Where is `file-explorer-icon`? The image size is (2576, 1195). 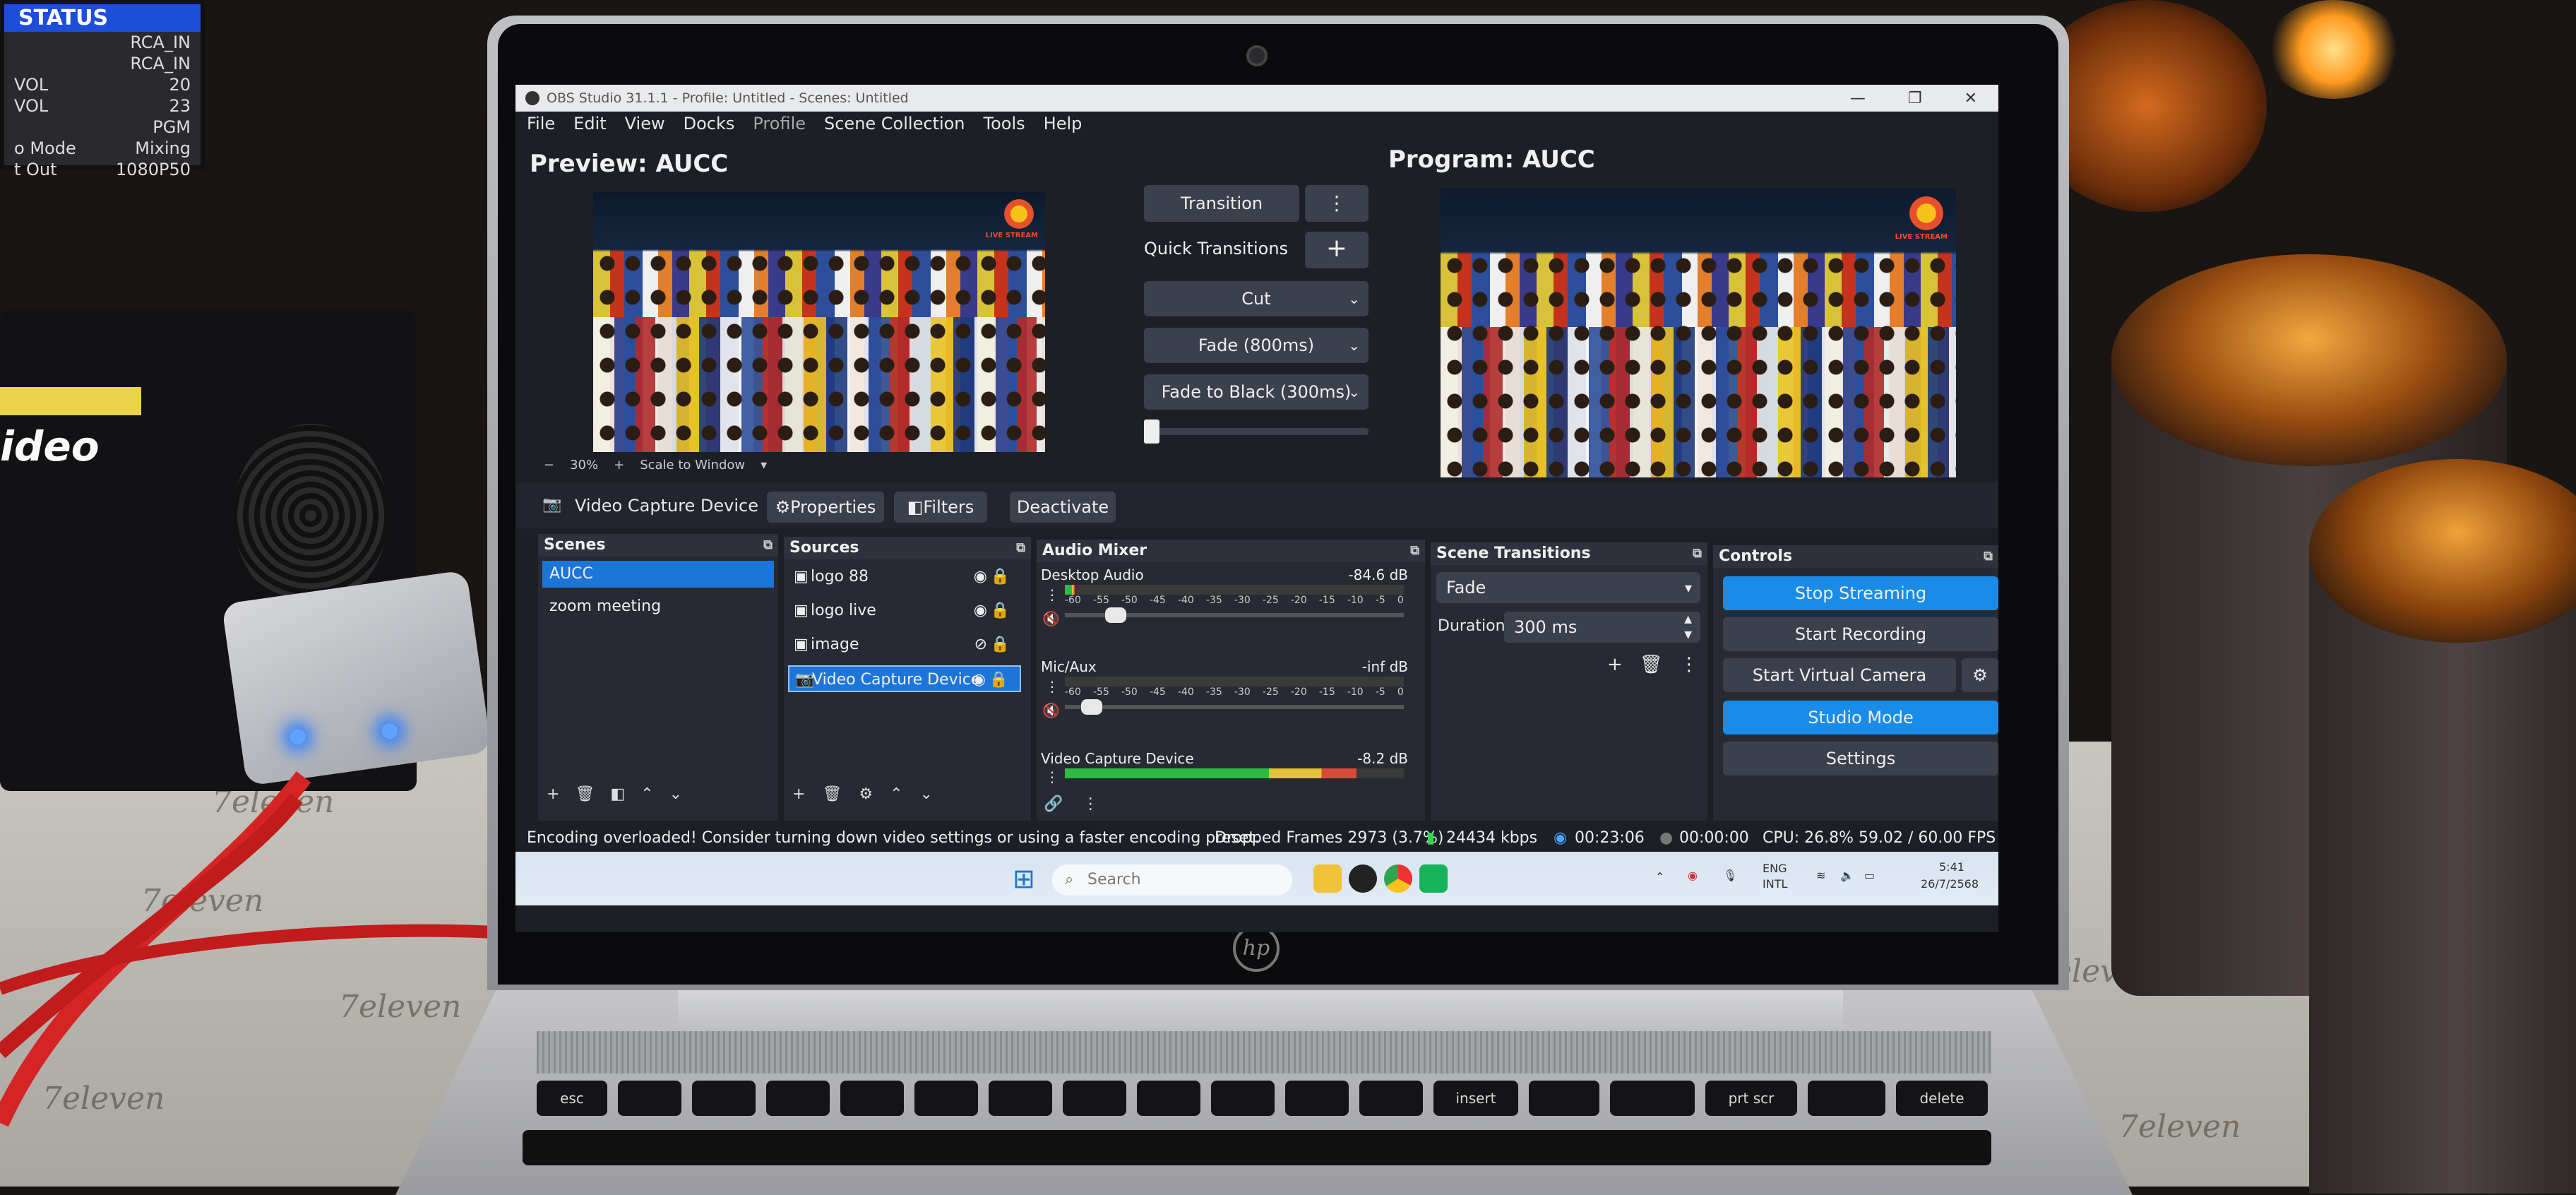 file-explorer-icon is located at coordinates (1327, 879).